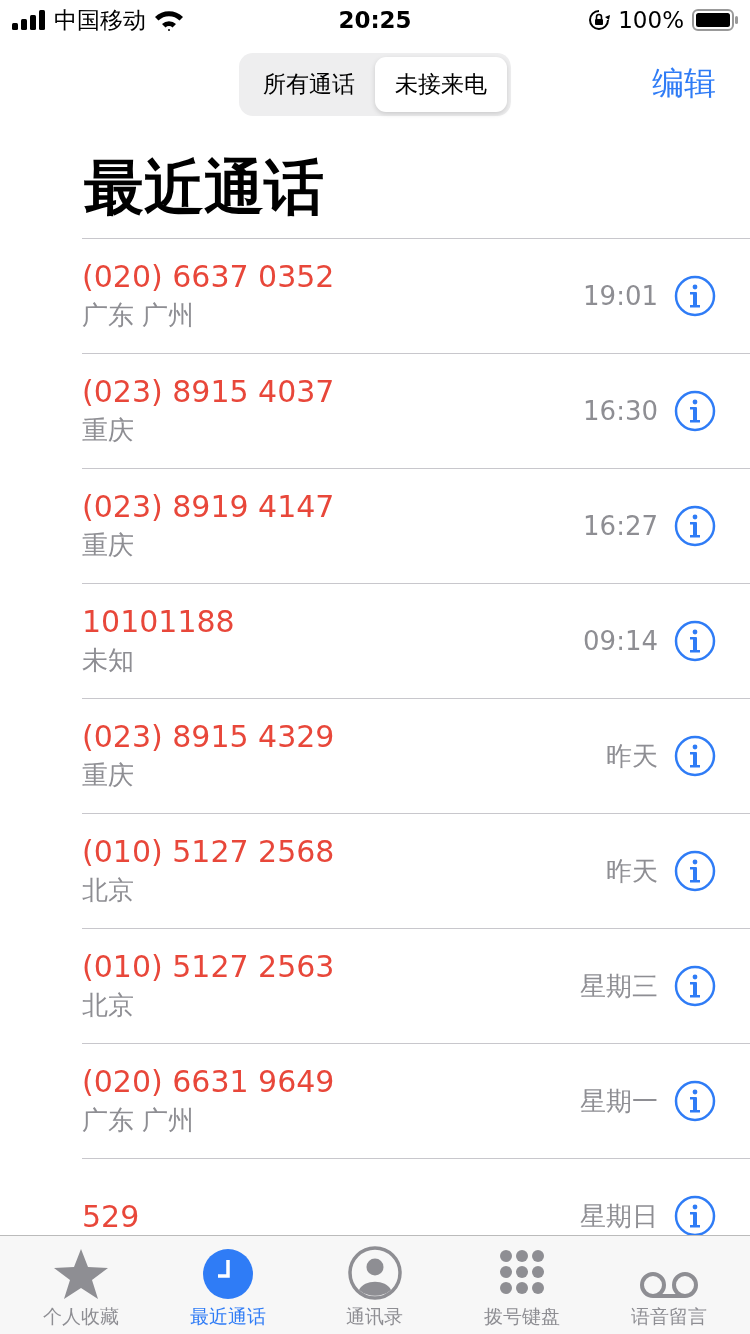 This screenshot has width=750, height=1334. Describe the element at coordinates (209, 391) in the screenshot. I see `phone-number: (023) 8915 4037` at that location.